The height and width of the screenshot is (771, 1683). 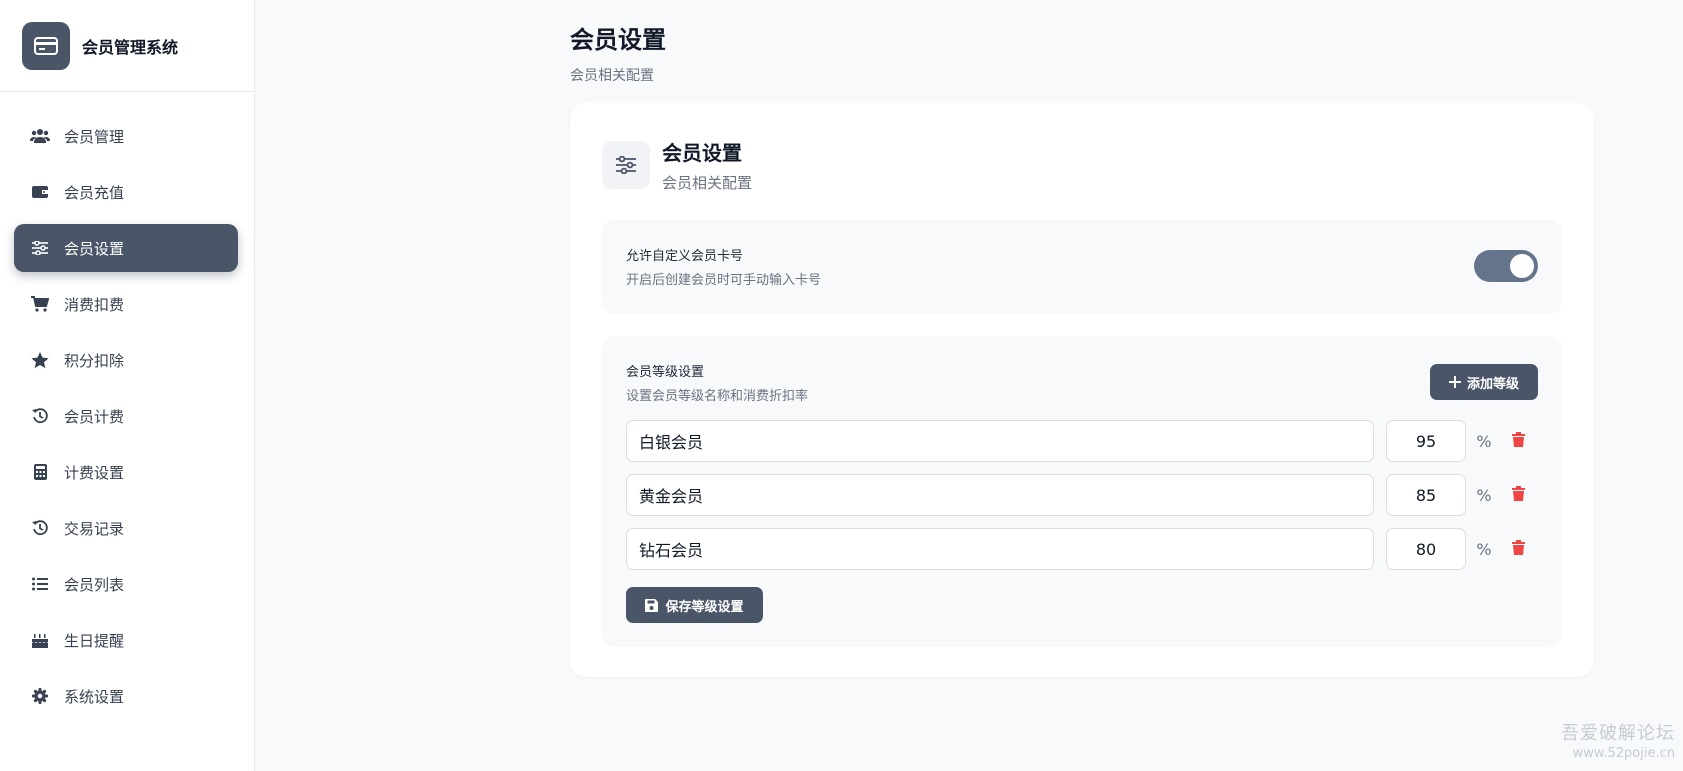 What do you see at coordinates (40, 472) in the screenshot?
I see `calculator-icon` at bounding box center [40, 472].